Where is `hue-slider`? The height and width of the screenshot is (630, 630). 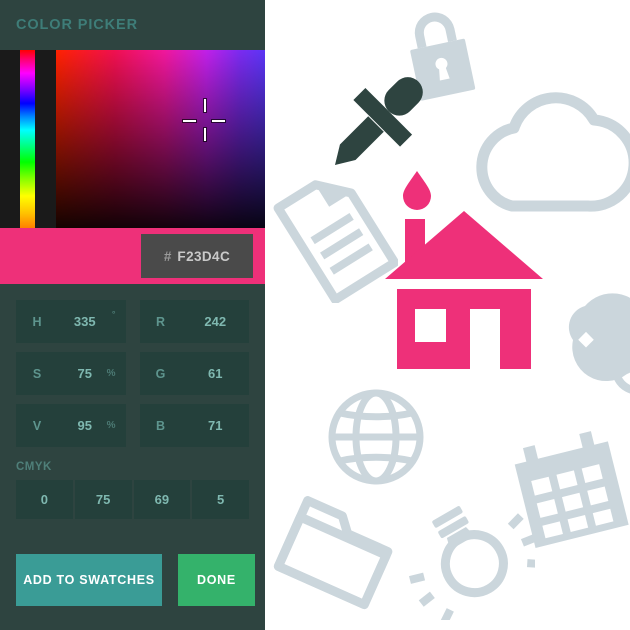 hue-slider is located at coordinates (27, 139).